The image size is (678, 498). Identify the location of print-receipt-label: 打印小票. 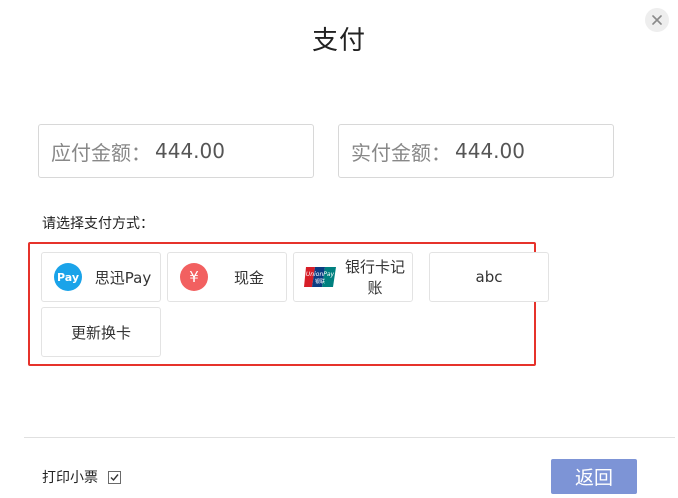
(70, 478).